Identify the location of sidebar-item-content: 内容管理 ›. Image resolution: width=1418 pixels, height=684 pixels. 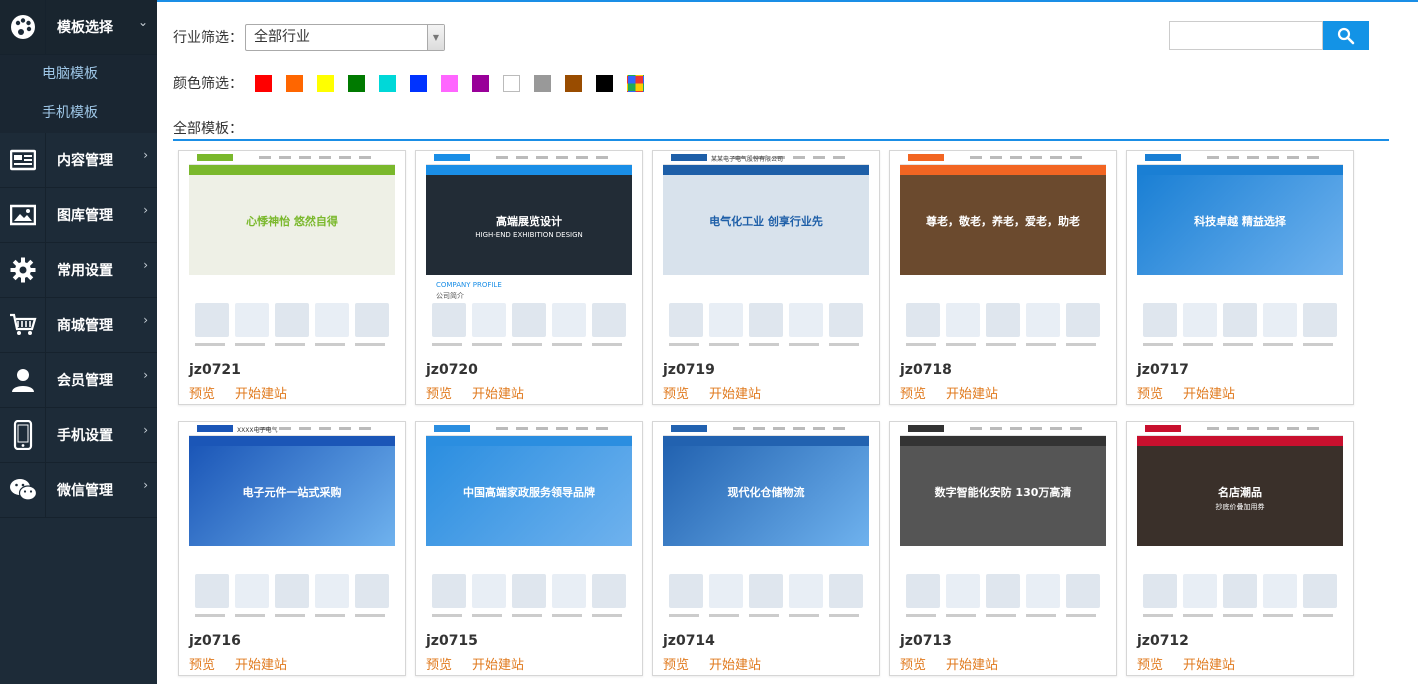
(78, 160).